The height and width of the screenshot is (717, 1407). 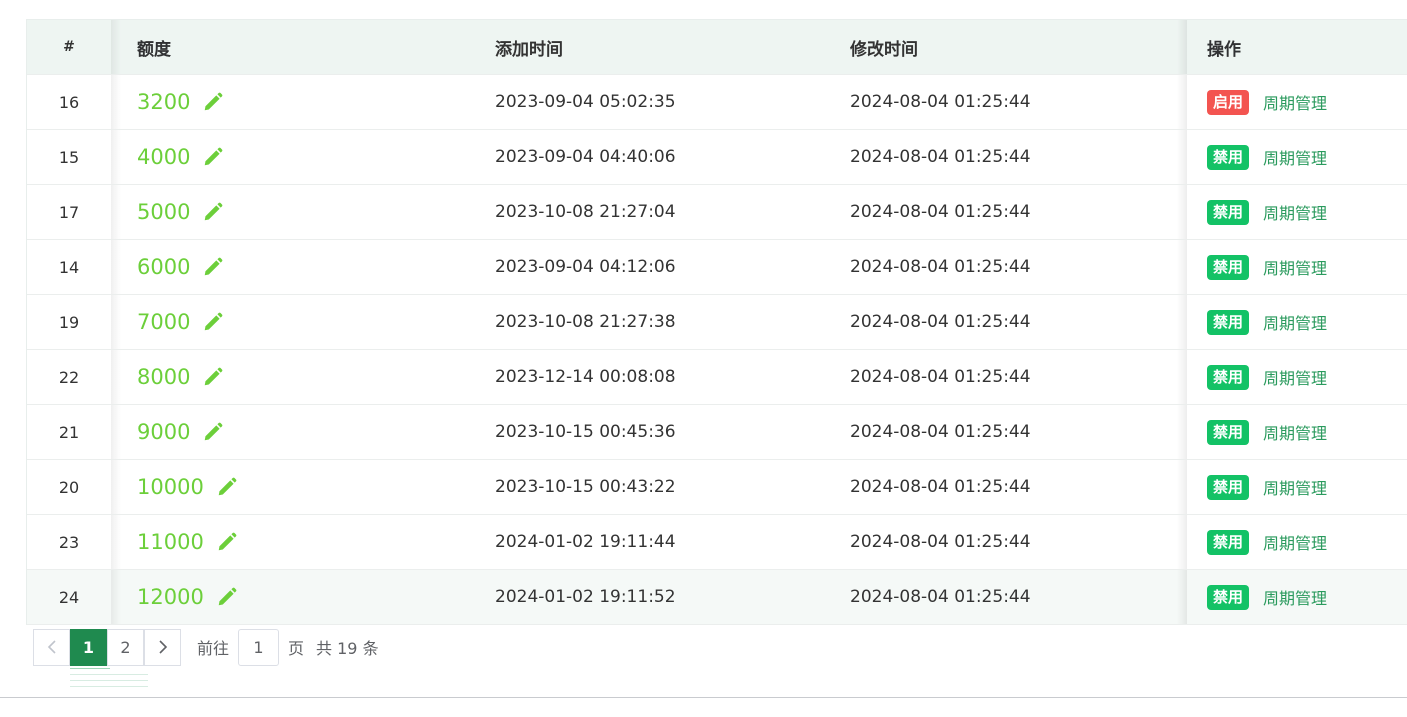 What do you see at coordinates (164, 102) in the screenshot?
I see `amount-value: 3200` at bounding box center [164, 102].